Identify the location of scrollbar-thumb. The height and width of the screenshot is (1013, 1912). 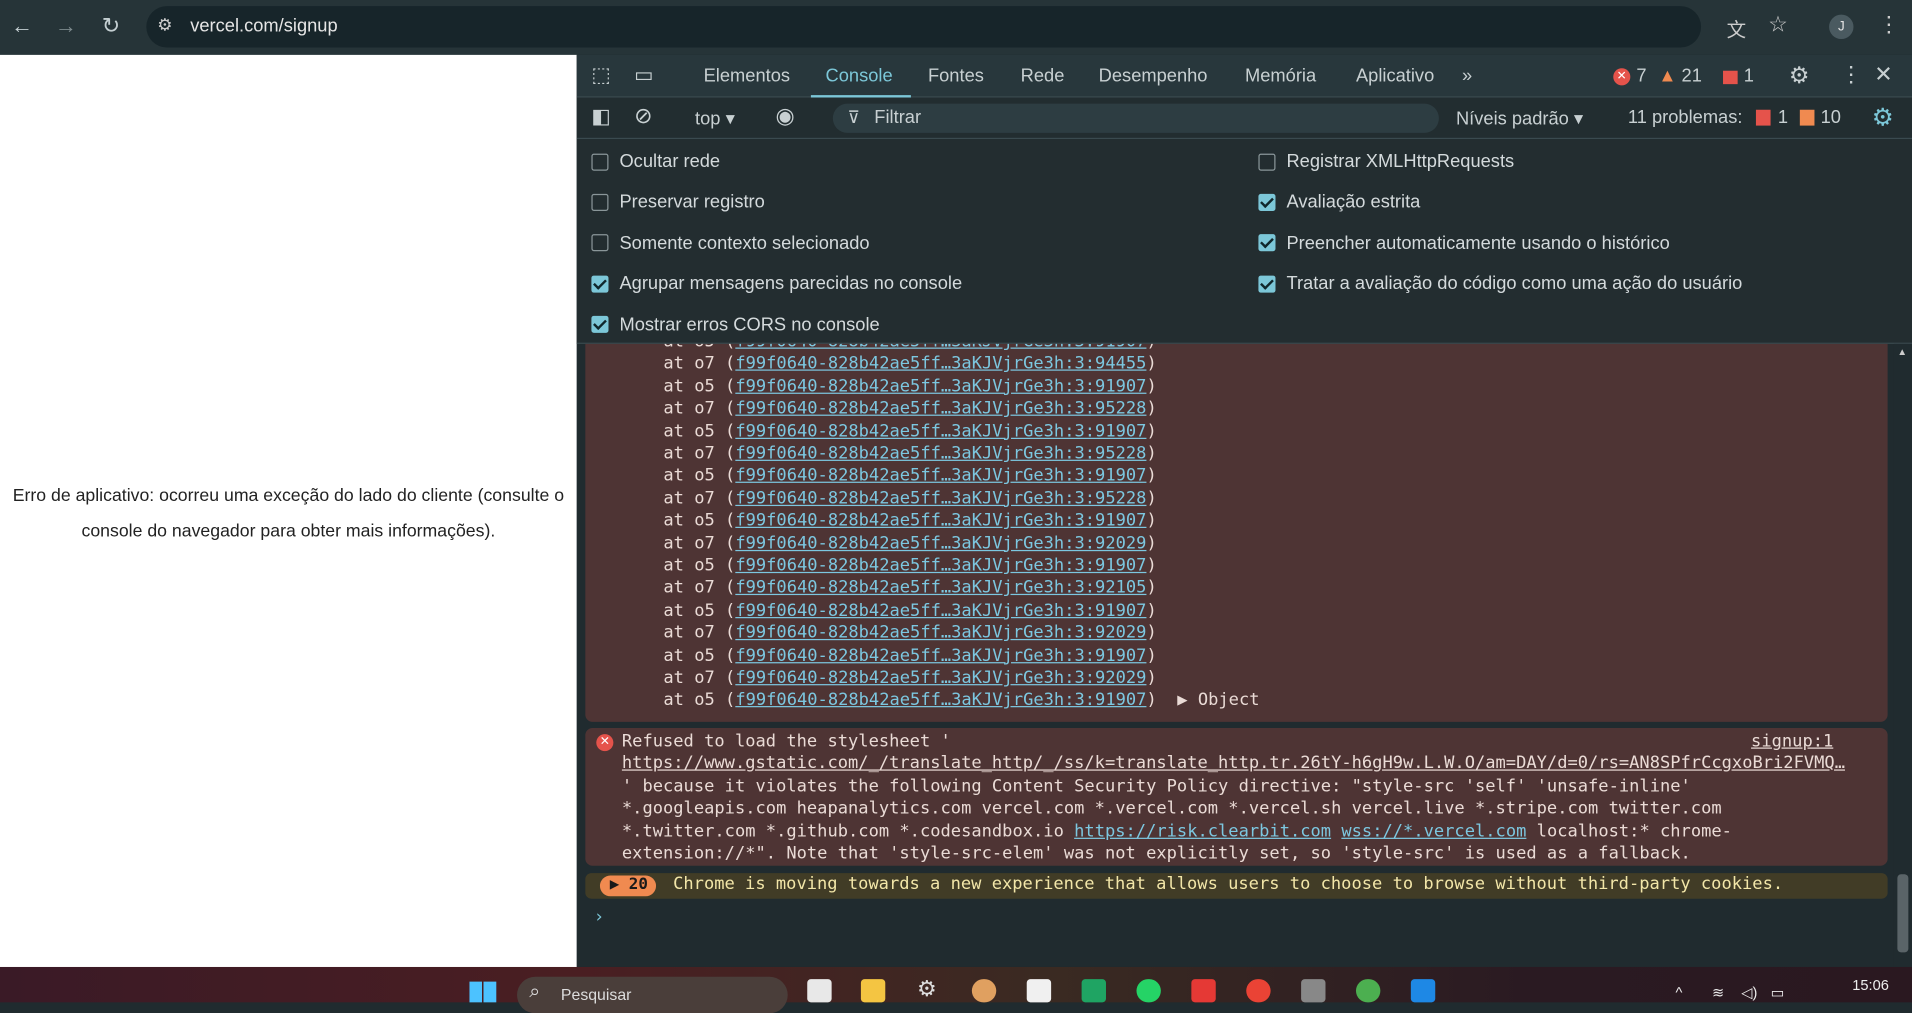
(1903, 913).